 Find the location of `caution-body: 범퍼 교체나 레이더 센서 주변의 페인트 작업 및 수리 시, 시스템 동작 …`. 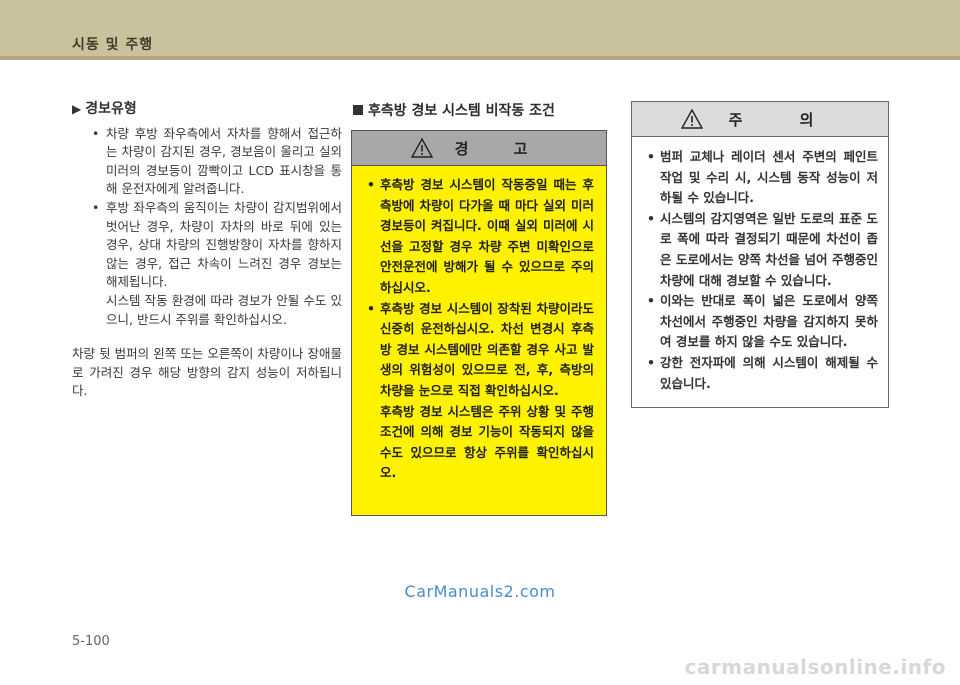

caution-body: 범퍼 교체나 레이더 센서 주변의 페인트 작업 및 수리 시, 시스템 동작 … is located at coordinates (760, 265).